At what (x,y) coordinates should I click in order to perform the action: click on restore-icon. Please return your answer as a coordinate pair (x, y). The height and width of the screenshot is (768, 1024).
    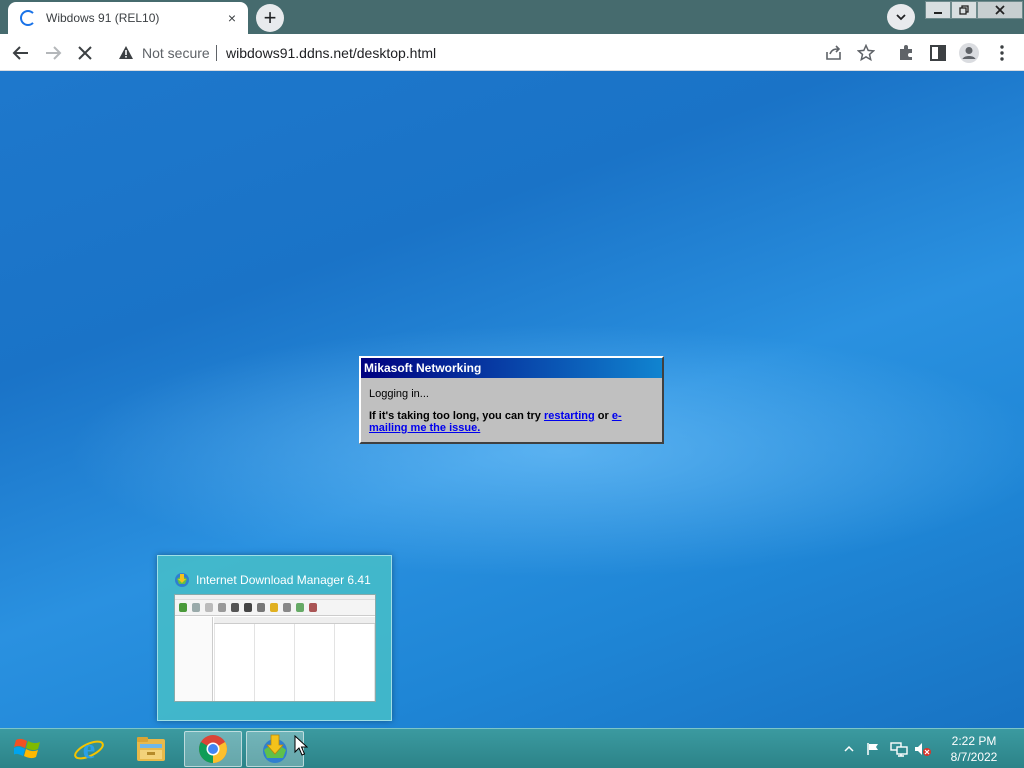
    Looking at the image, I should click on (964, 10).